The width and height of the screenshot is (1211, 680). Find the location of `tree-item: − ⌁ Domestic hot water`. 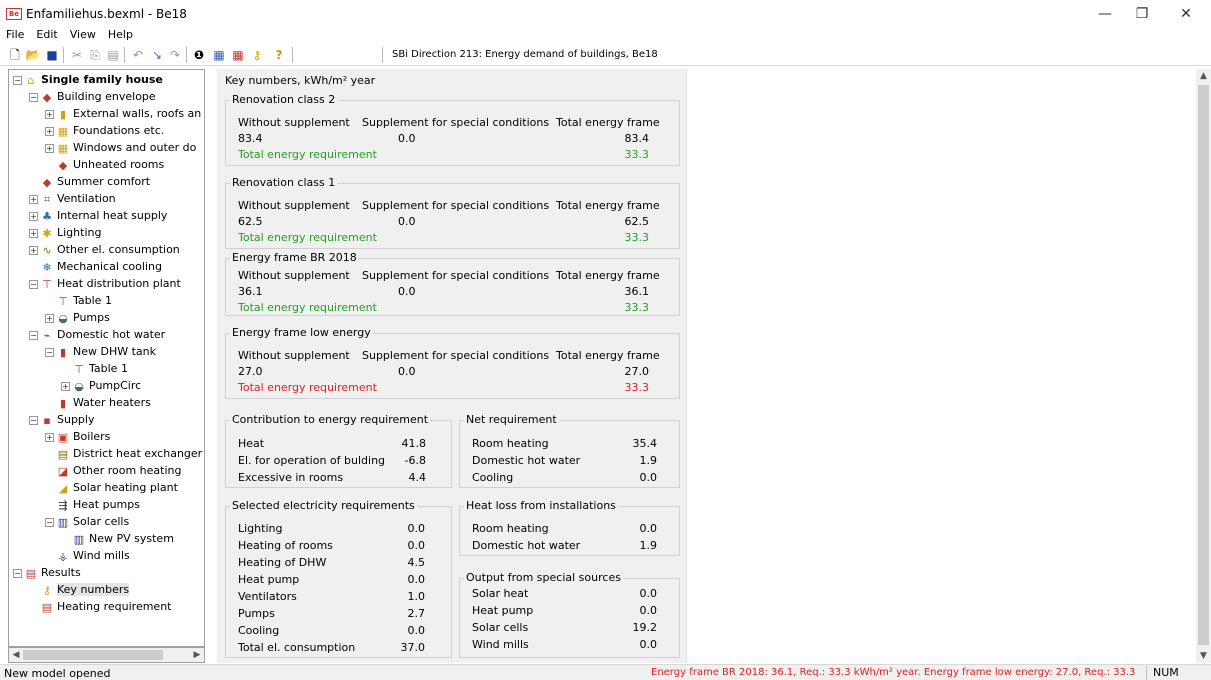

tree-item: − ⌁ Domestic hot water is located at coordinates (97, 335).